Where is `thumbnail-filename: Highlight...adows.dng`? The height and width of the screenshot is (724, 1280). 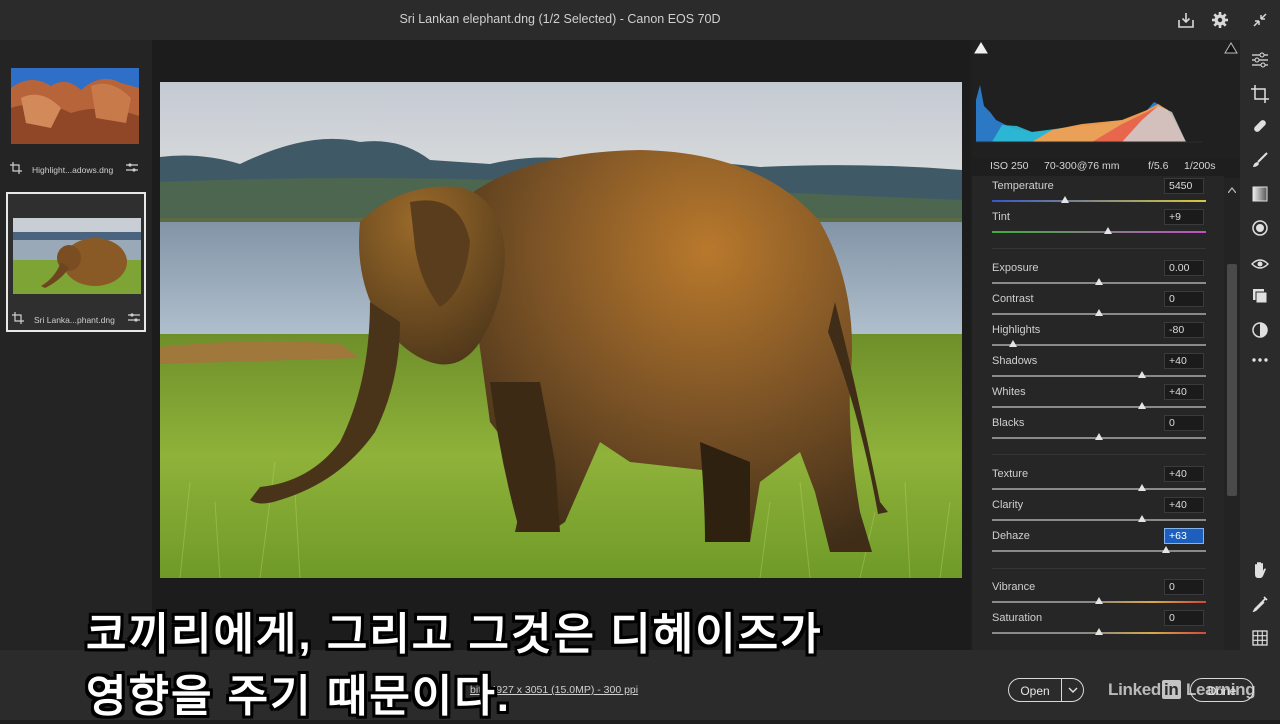
thumbnail-filename: Highlight...adows.dng is located at coordinates (73, 170).